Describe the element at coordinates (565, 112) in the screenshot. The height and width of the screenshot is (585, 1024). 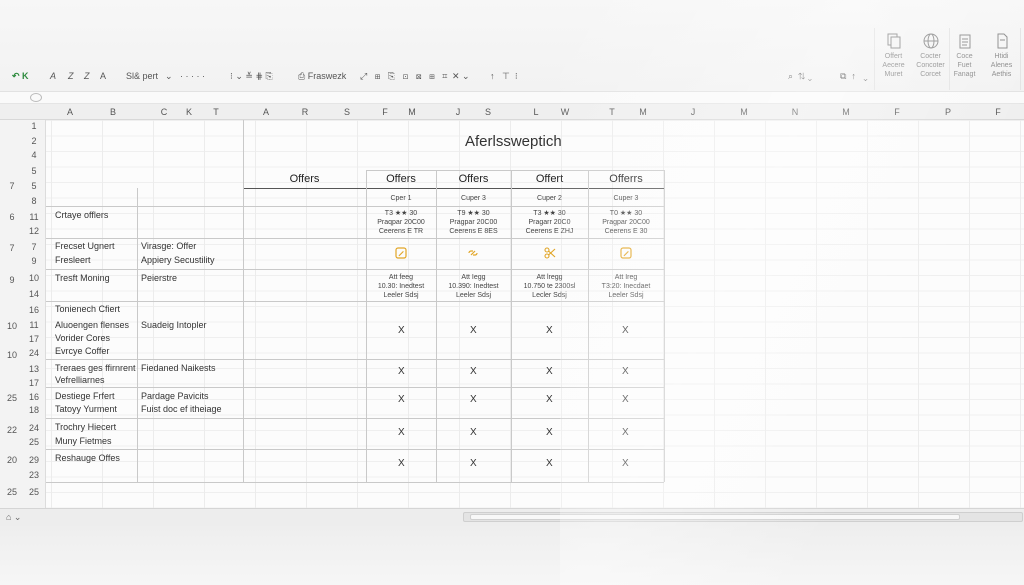
I see `column-letter: W` at that location.